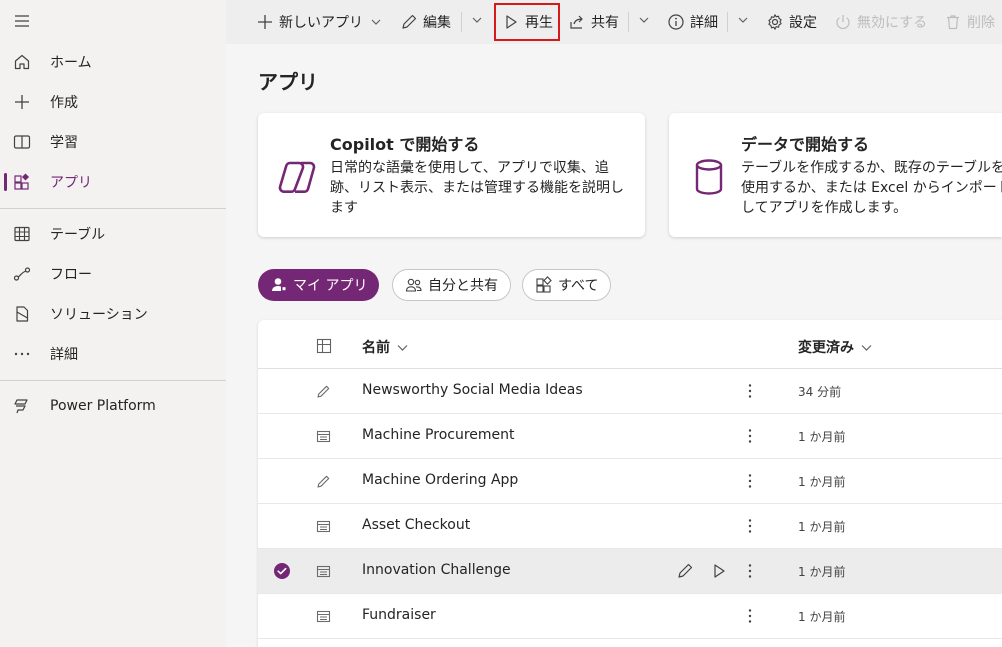 The width and height of the screenshot is (1002, 647). What do you see at coordinates (288, 82) in the screenshot?
I see `page-title: アプリ` at bounding box center [288, 82].